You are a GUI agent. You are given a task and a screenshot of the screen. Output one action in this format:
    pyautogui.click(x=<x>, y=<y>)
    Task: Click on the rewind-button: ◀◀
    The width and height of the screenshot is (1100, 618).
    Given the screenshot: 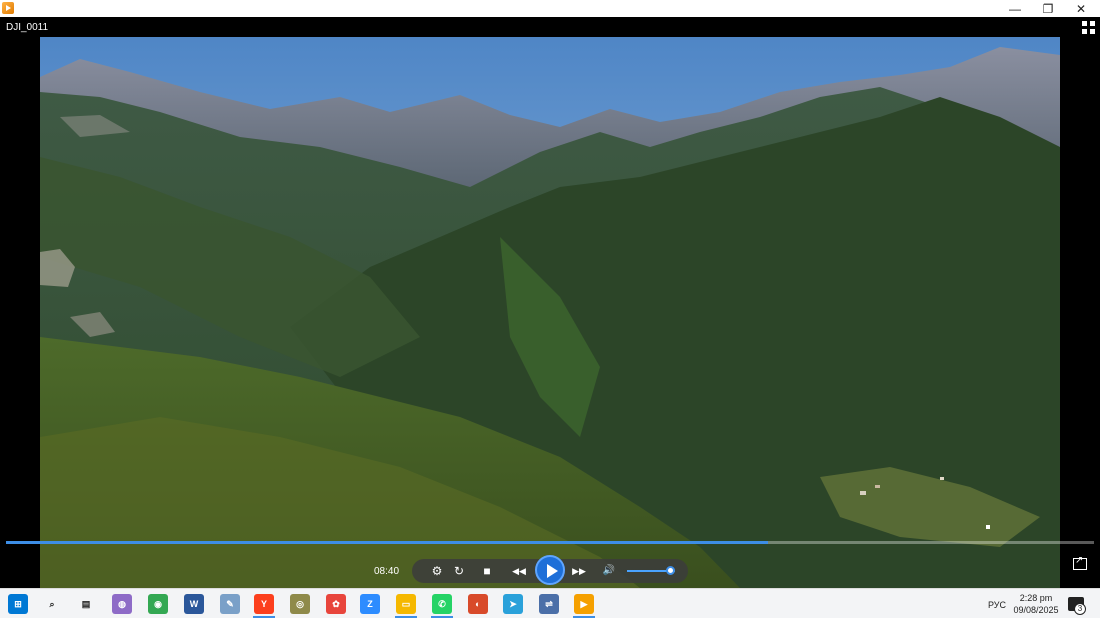 What is the action you would take?
    pyautogui.click(x=519, y=571)
    